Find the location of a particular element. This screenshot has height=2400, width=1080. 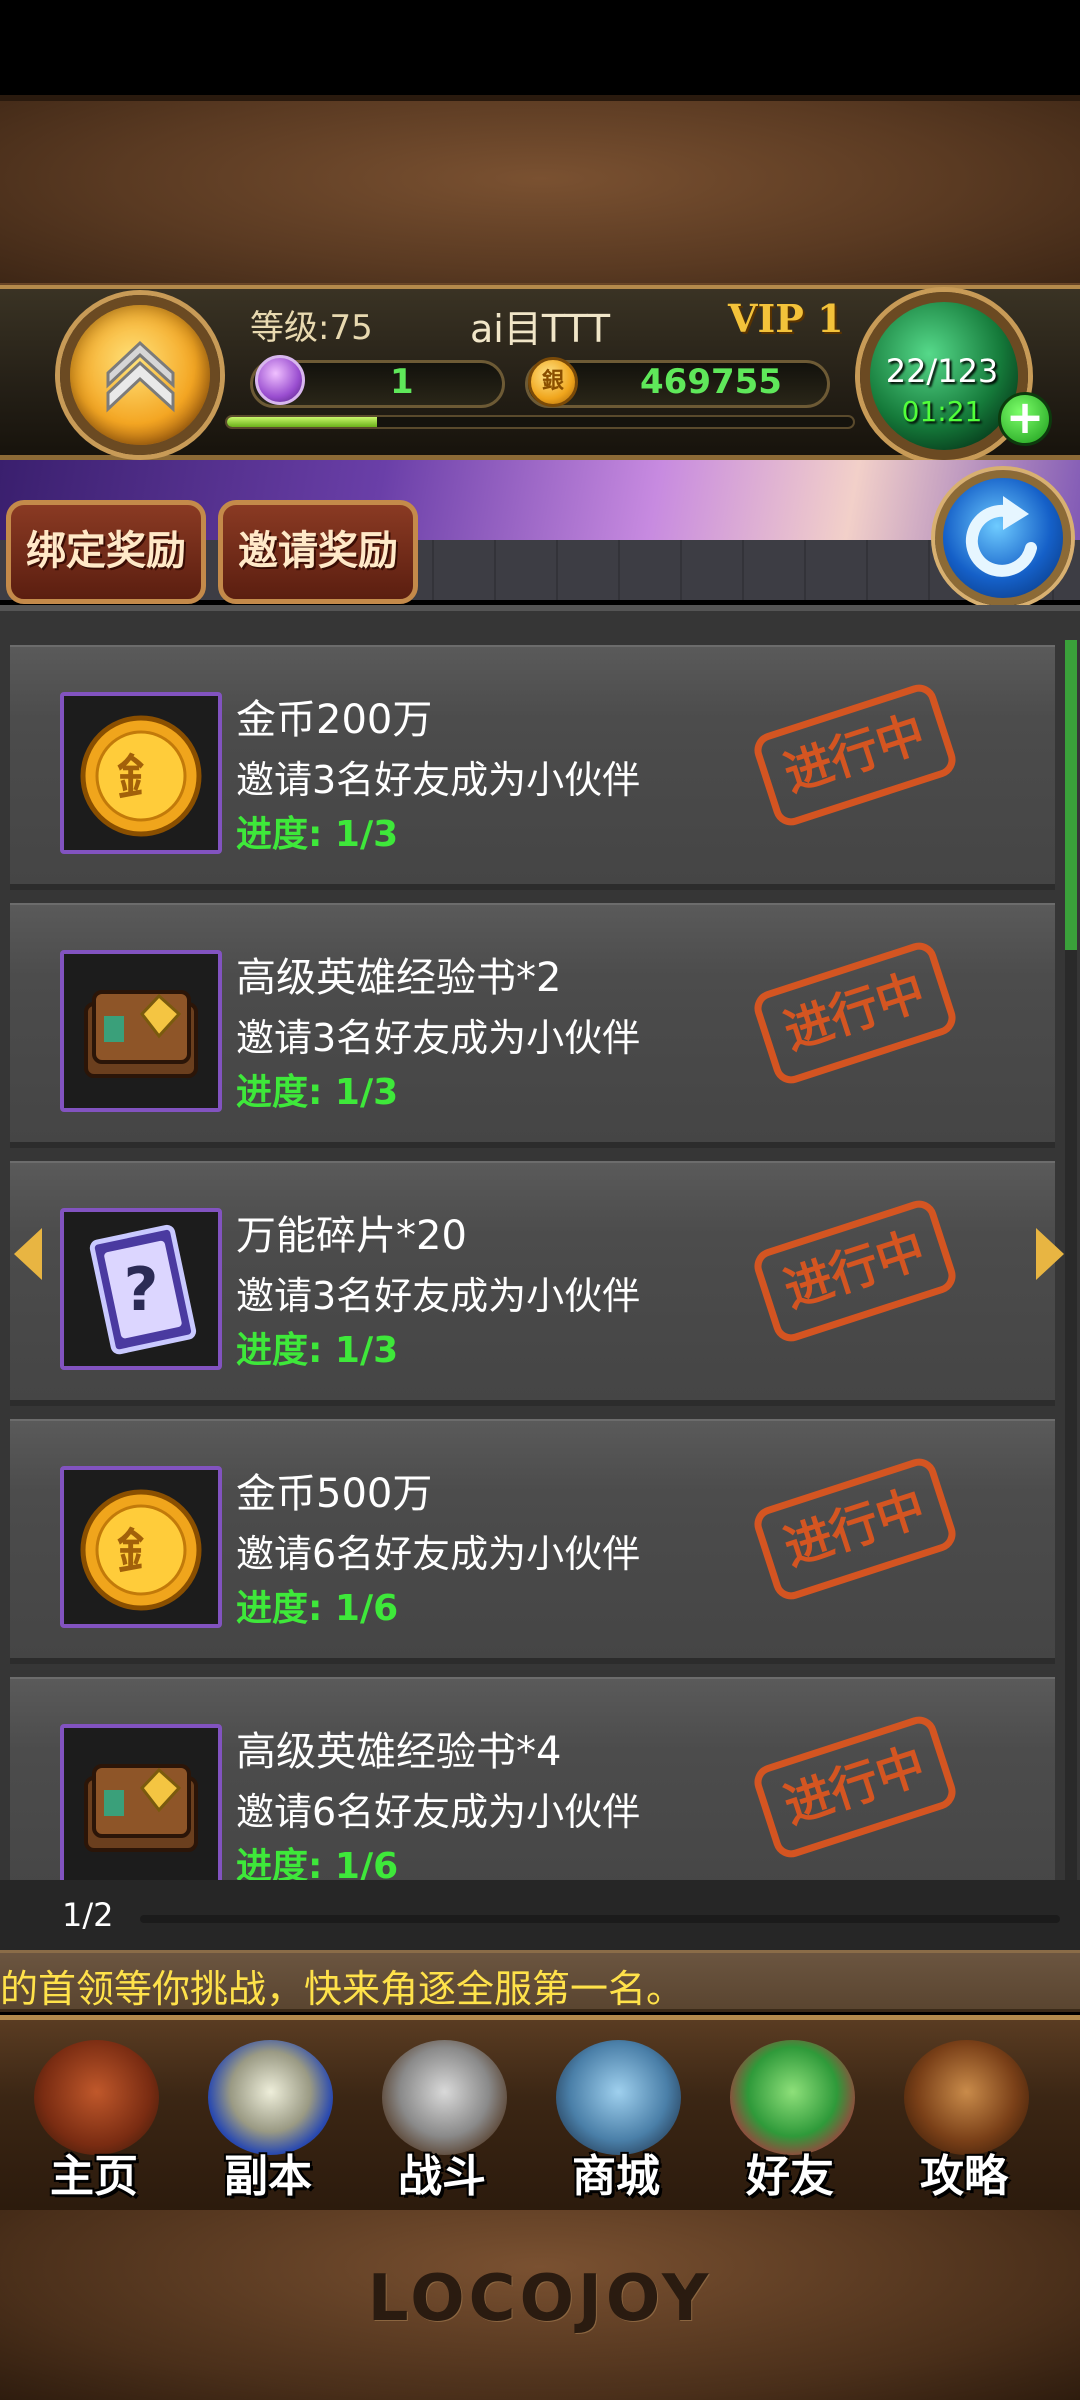

list-item: 高级英雄经验书*4 邀请6名好友成为小伙伴 进度: 1/6 进行中 is located at coordinates (532, 1781).